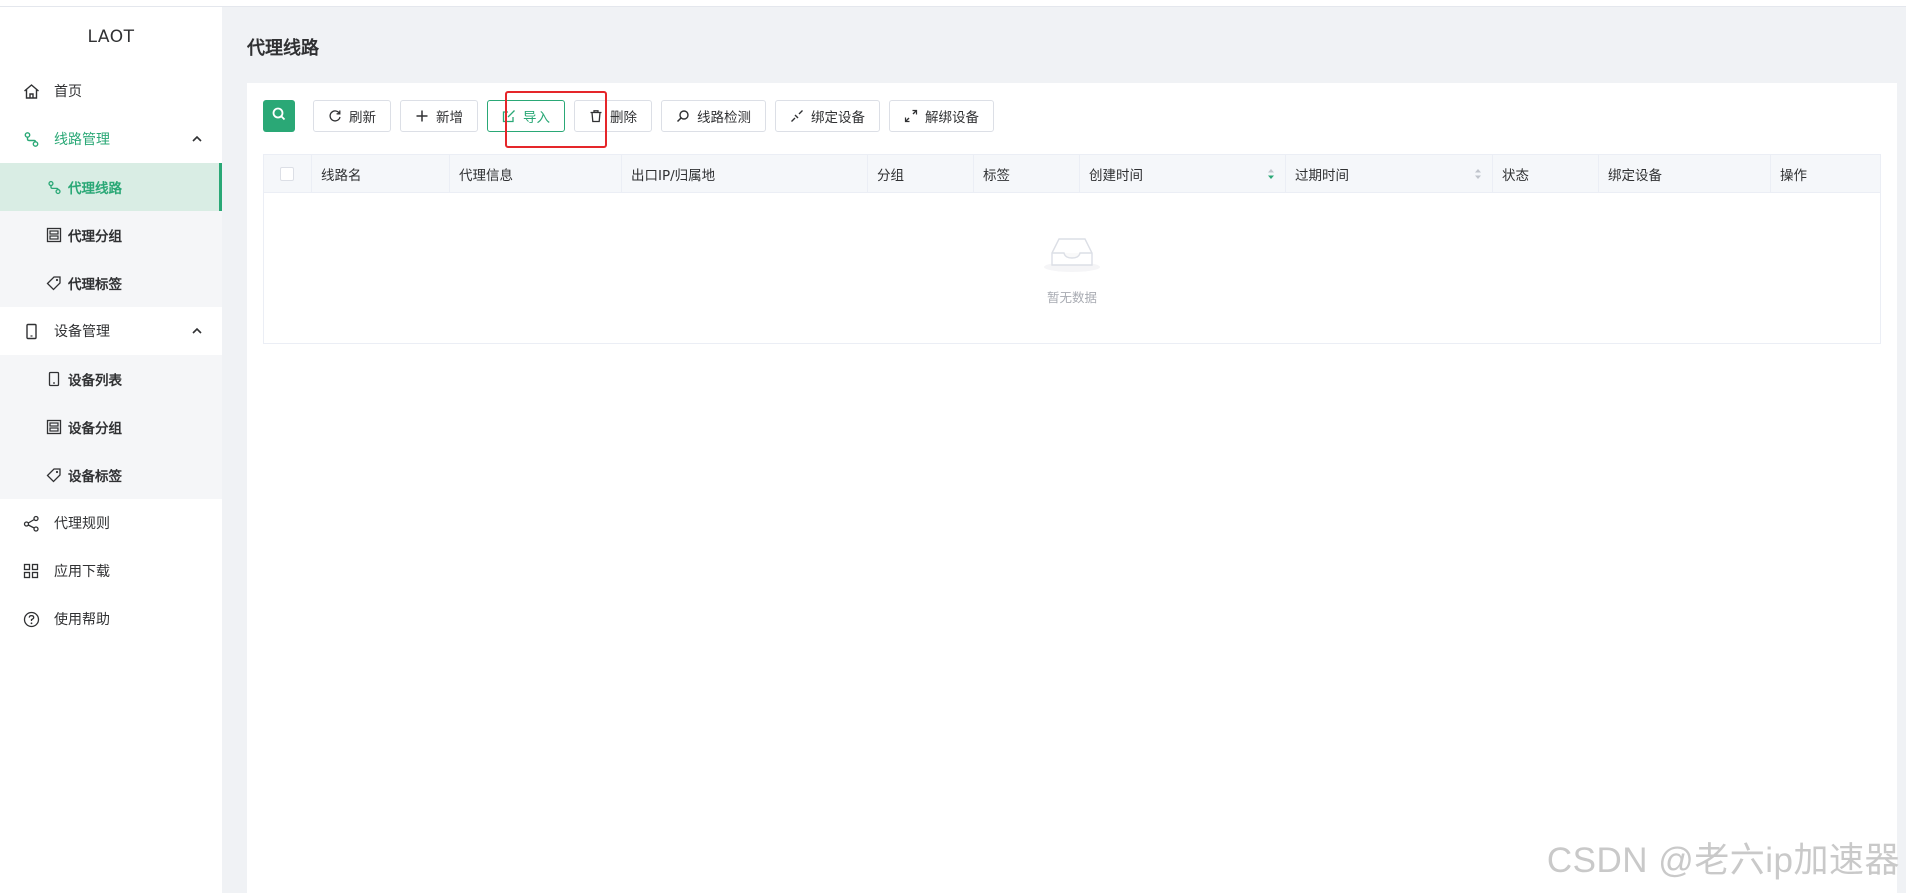  What do you see at coordinates (111, 619) in the screenshot?
I see `sidebar-item-help: 使用帮助` at bounding box center [111, 619].